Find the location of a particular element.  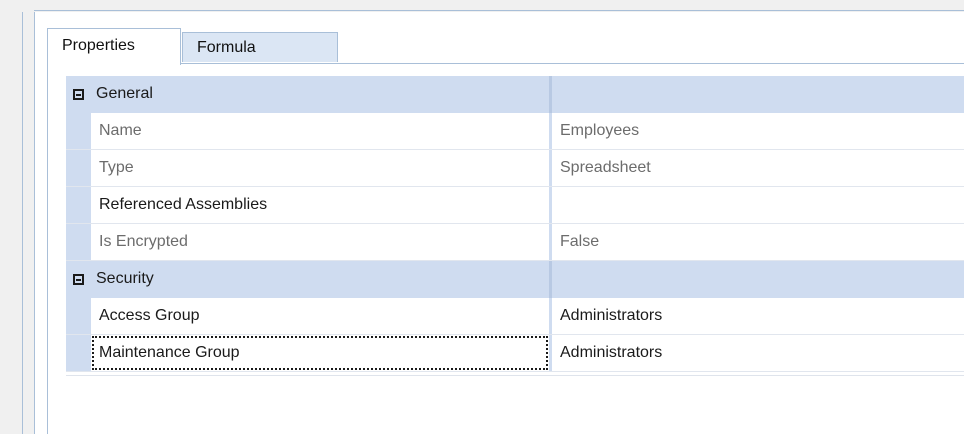

property-row-type: Type Spreadsheet is located at coordinates (515, 168).